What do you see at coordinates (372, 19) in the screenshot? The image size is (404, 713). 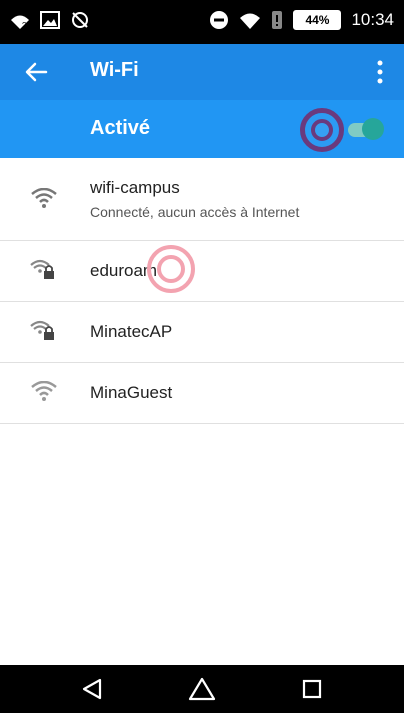 I see `status-time: 10:34` at bounding box center [372, 19].